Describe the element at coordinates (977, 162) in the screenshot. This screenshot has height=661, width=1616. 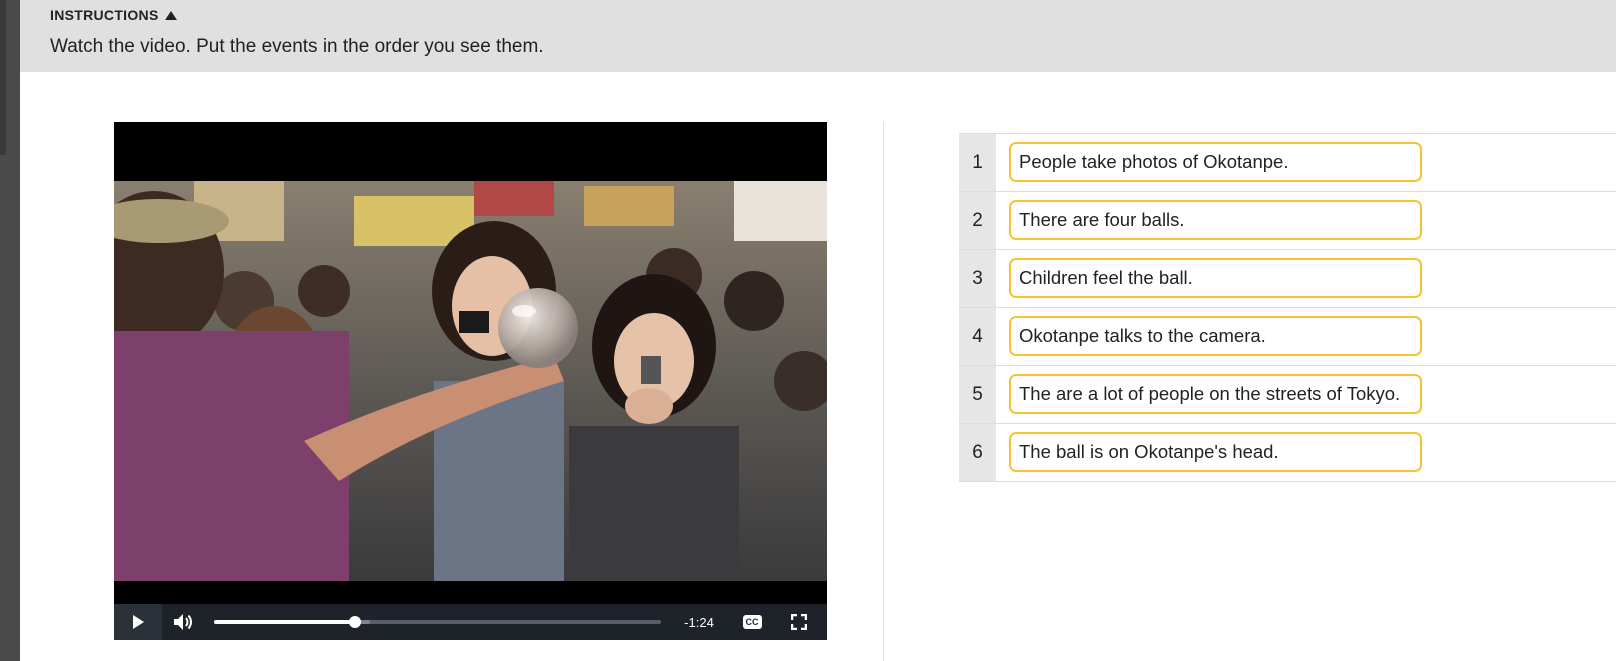
I see `row-number: 1` at that location.